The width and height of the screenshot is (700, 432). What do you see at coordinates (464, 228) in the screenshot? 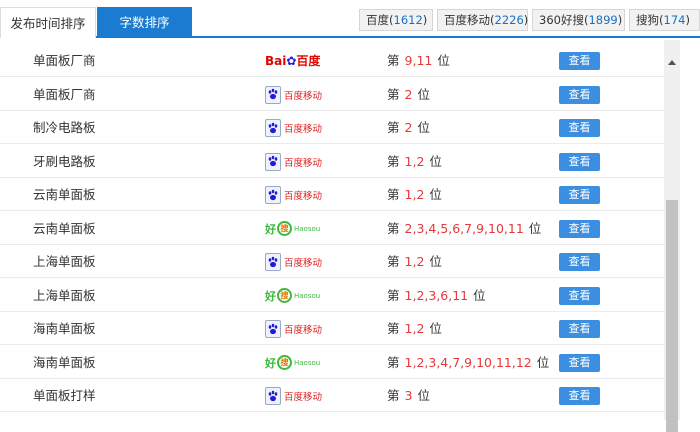
I see `rank-positions: 2,3,4,5,6,7,9,10,11` at bounding box center [464, 228].